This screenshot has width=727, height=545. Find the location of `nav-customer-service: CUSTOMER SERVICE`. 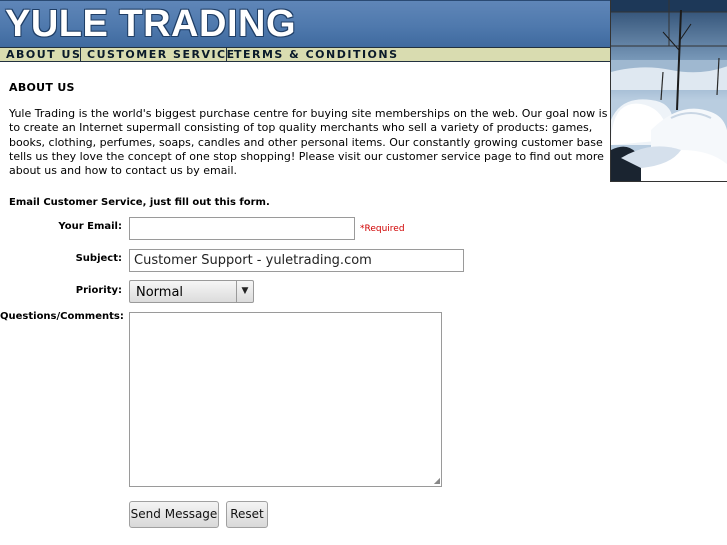

nav-customer-service: CUSTOMER SERVICE is located at coordinates (161, 54).